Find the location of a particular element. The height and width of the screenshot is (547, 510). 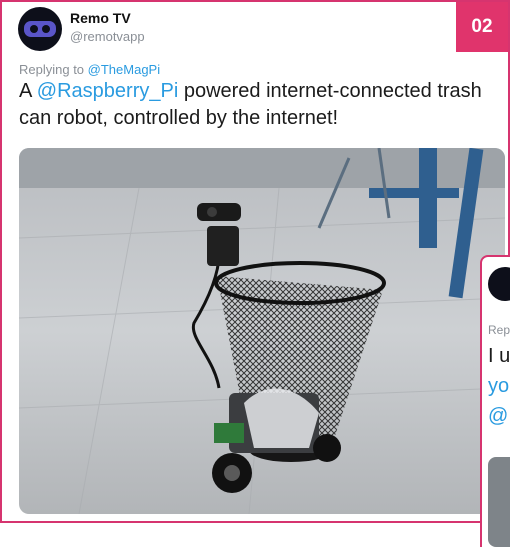

replying-to: Replying to @TheMagPi is located at coordinates (89, 69).